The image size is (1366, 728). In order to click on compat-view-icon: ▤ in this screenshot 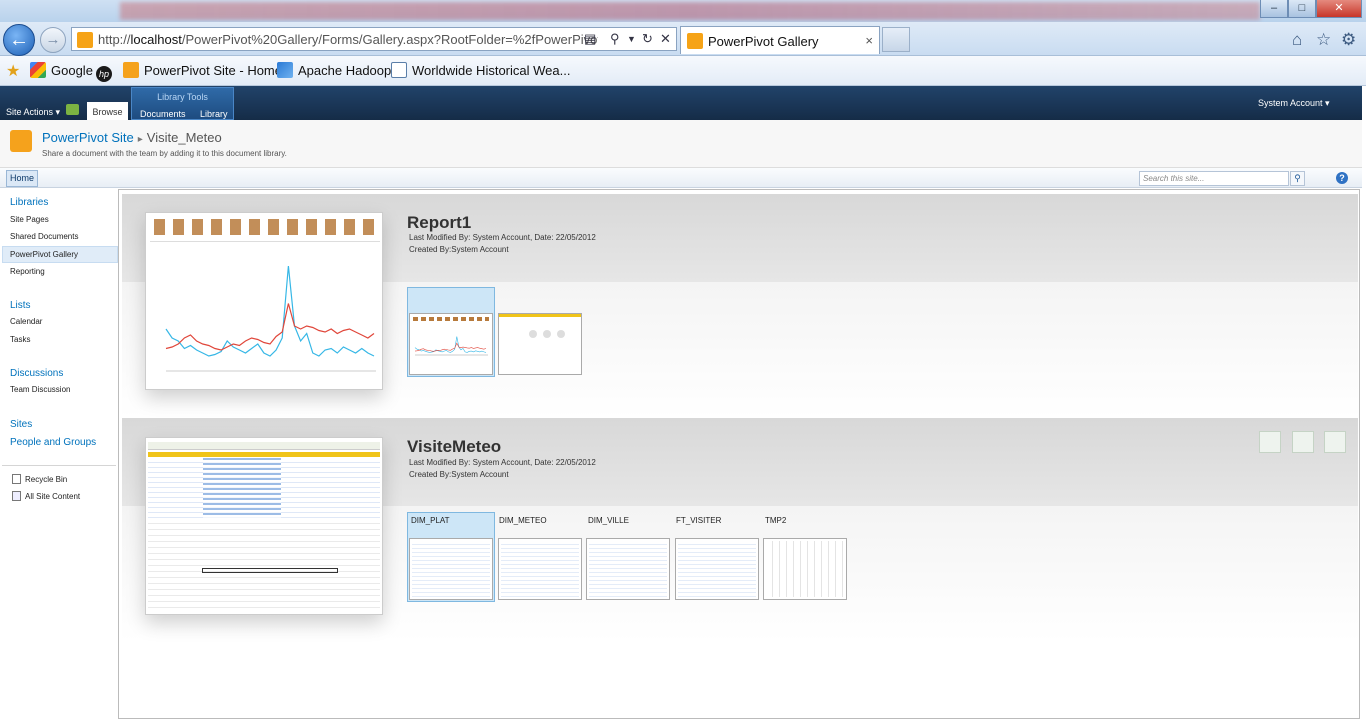, I will do `click(590, 39)`.